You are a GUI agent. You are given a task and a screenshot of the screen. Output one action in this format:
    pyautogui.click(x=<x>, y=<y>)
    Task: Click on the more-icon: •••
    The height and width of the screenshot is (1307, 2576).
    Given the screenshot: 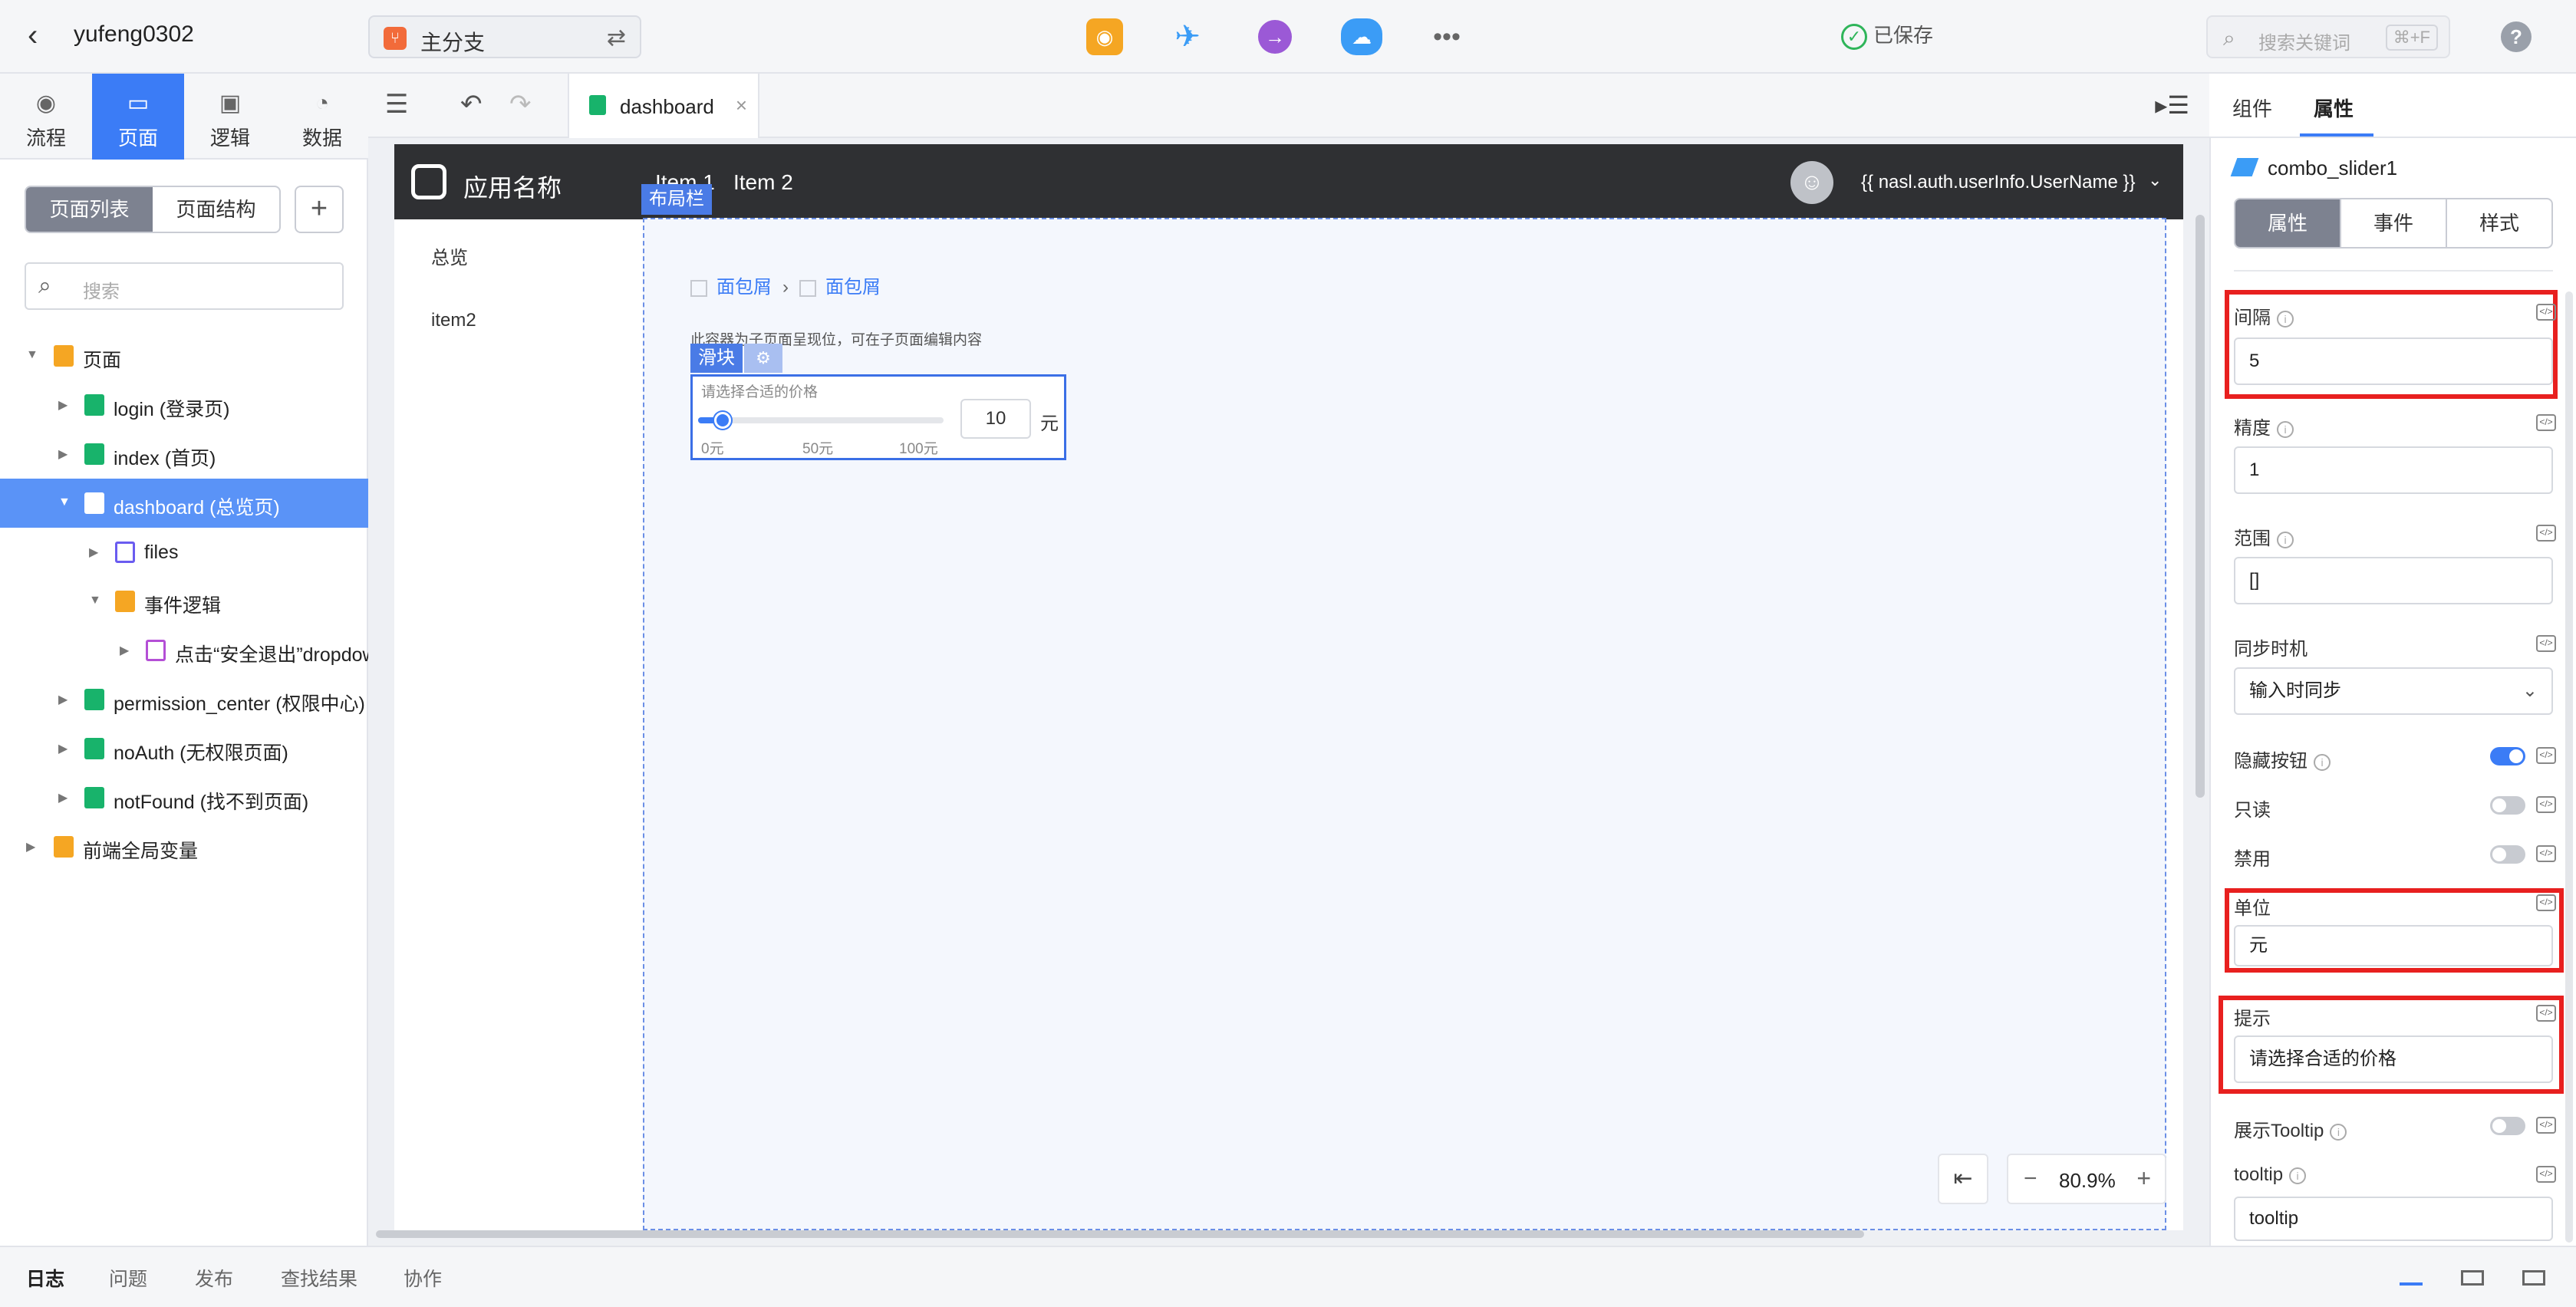 What is the action you would take?
    pyautogui.click(x=1446, y=36)
    